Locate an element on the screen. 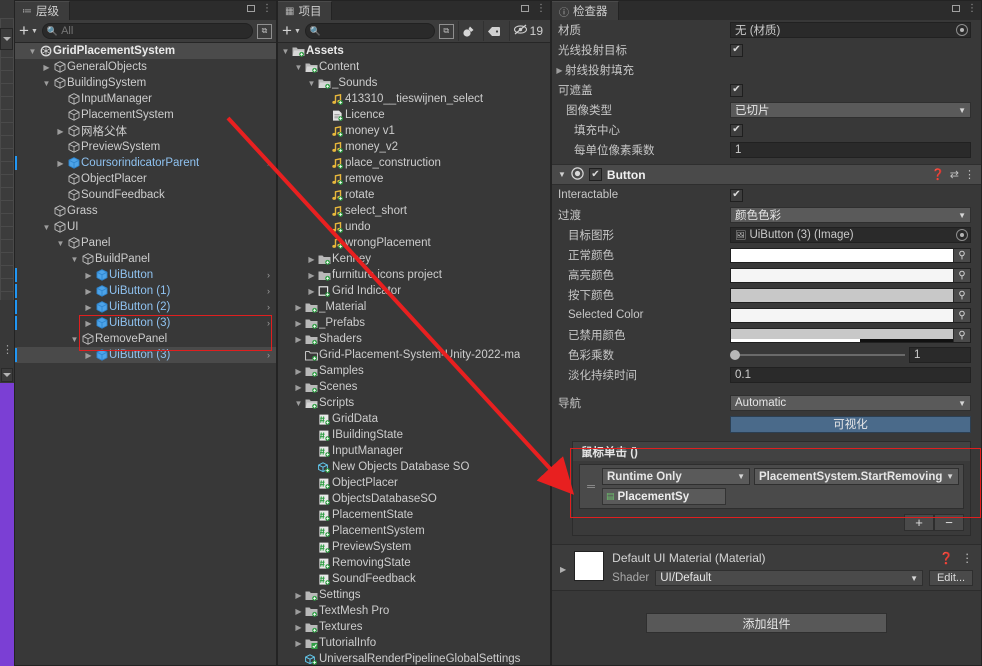 This screenshot has width=982, height=666. color-multiplier-value: 1 is located at coordinates (940, 355).